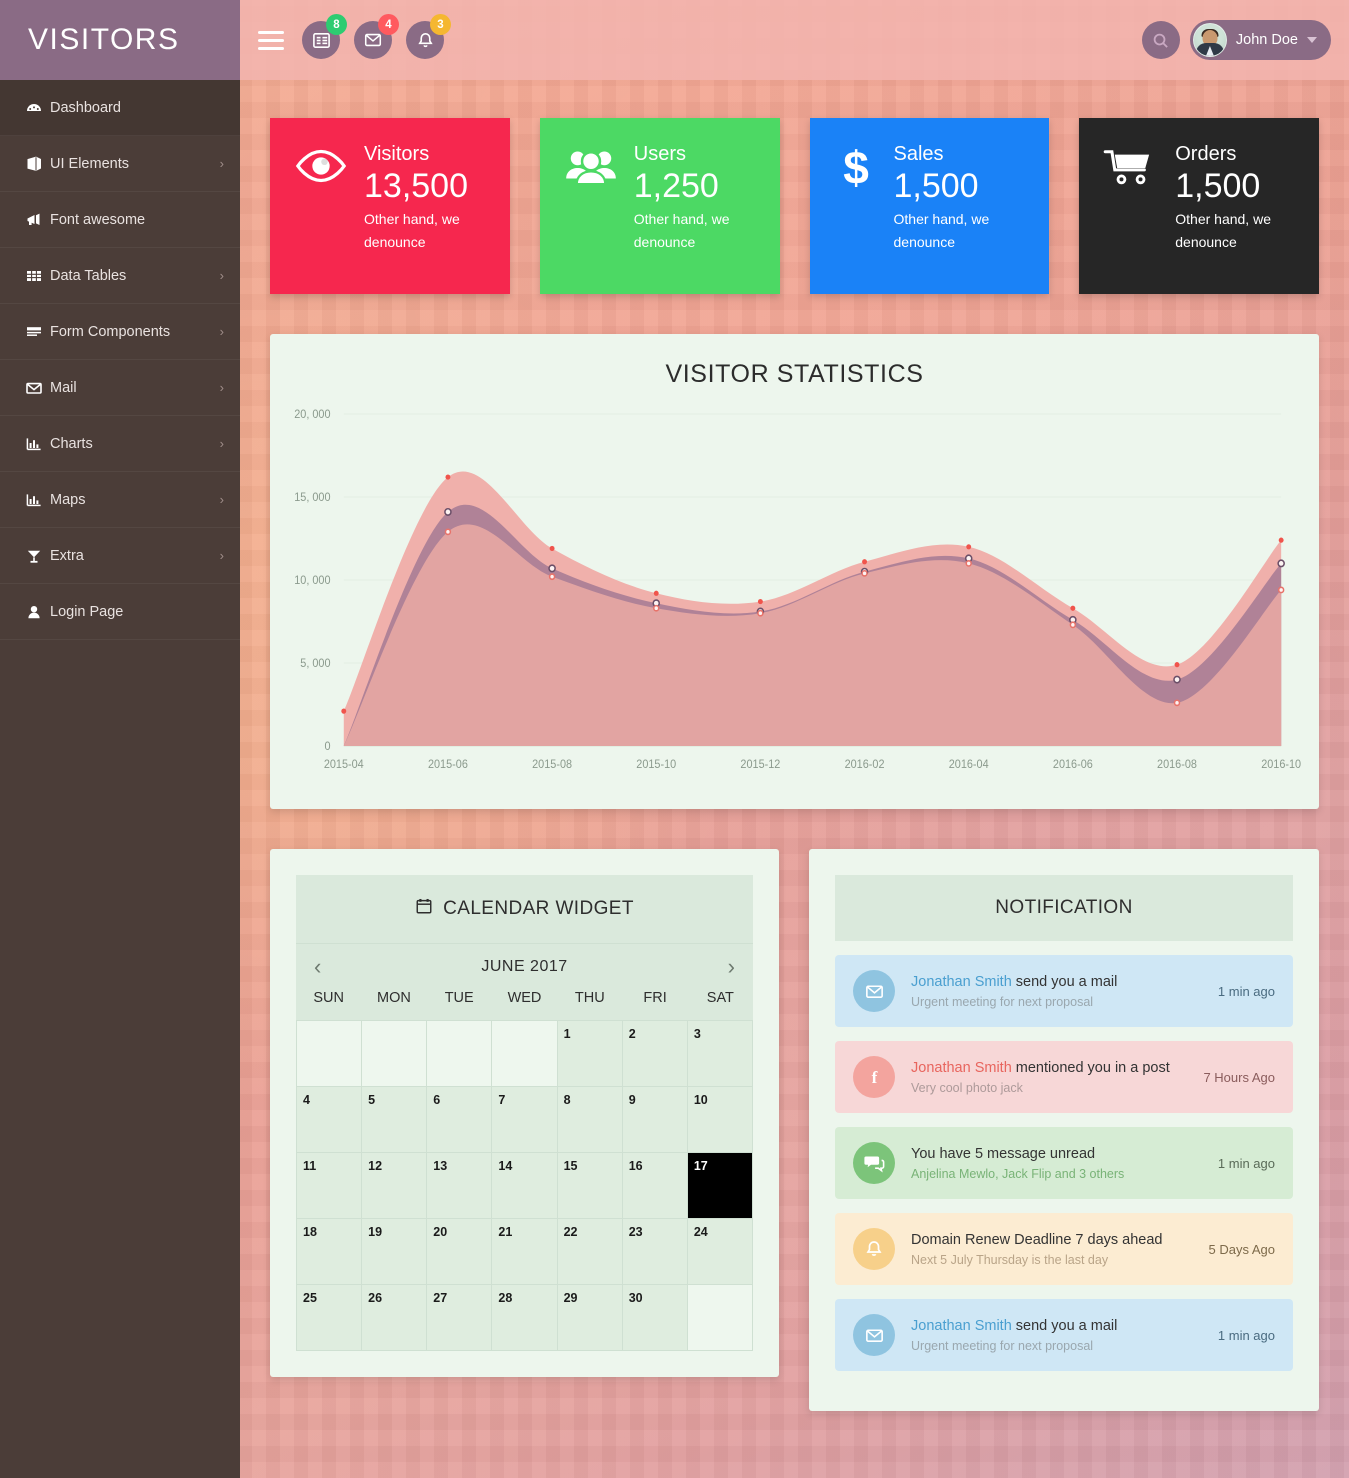 The height and width of the screenshot is (1478, 1349). Describe the element at coordinates (590, 1120) in the screenshot. I see `calendar-cell-day: 8` at that location.